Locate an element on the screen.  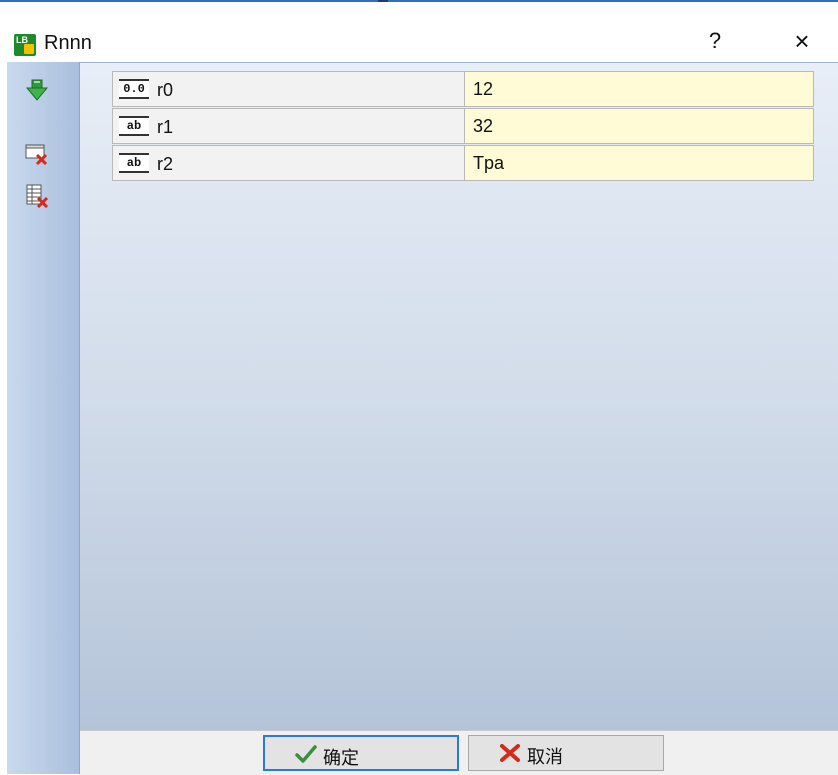
red-x-icon is located at coordinates (510, 755).